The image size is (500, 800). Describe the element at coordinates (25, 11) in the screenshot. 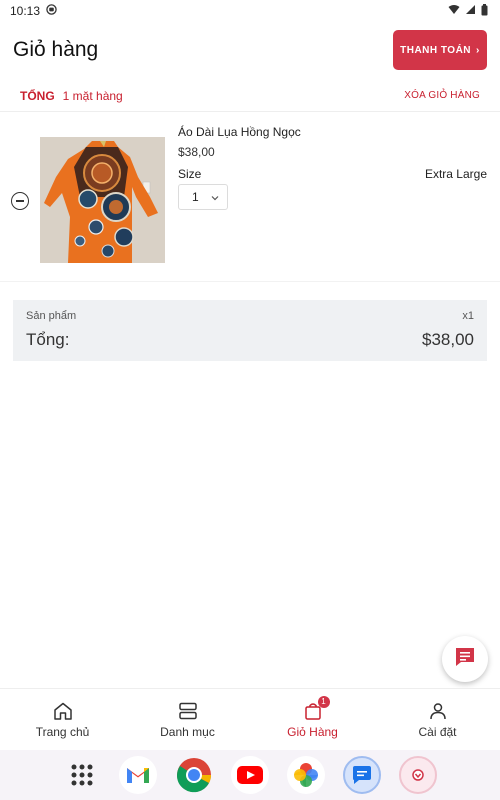

I see `status-time: 10:13` at that location.